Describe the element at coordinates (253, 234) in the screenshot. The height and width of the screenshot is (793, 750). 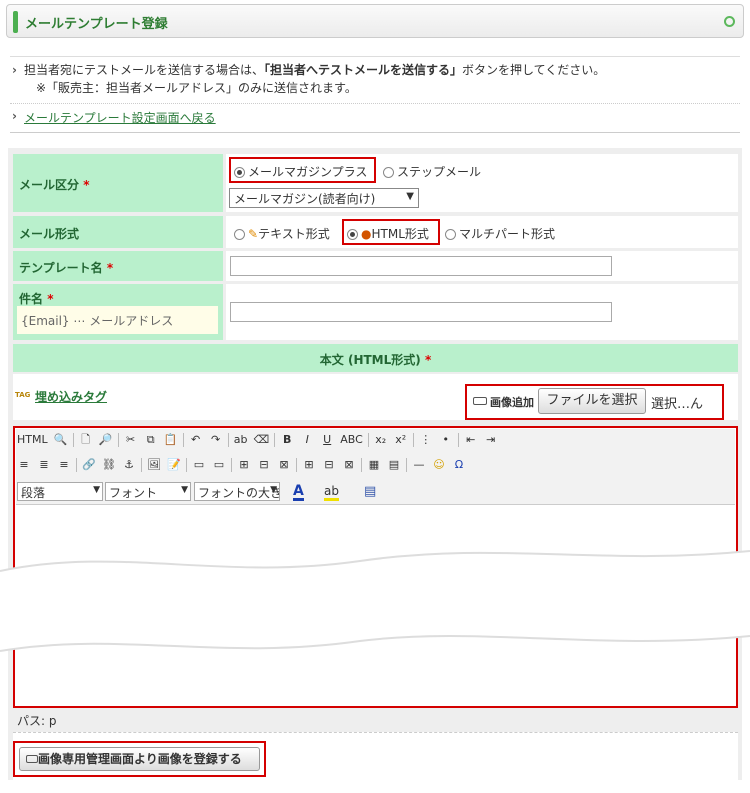
I see `pencil-icon: ✎` at that location.